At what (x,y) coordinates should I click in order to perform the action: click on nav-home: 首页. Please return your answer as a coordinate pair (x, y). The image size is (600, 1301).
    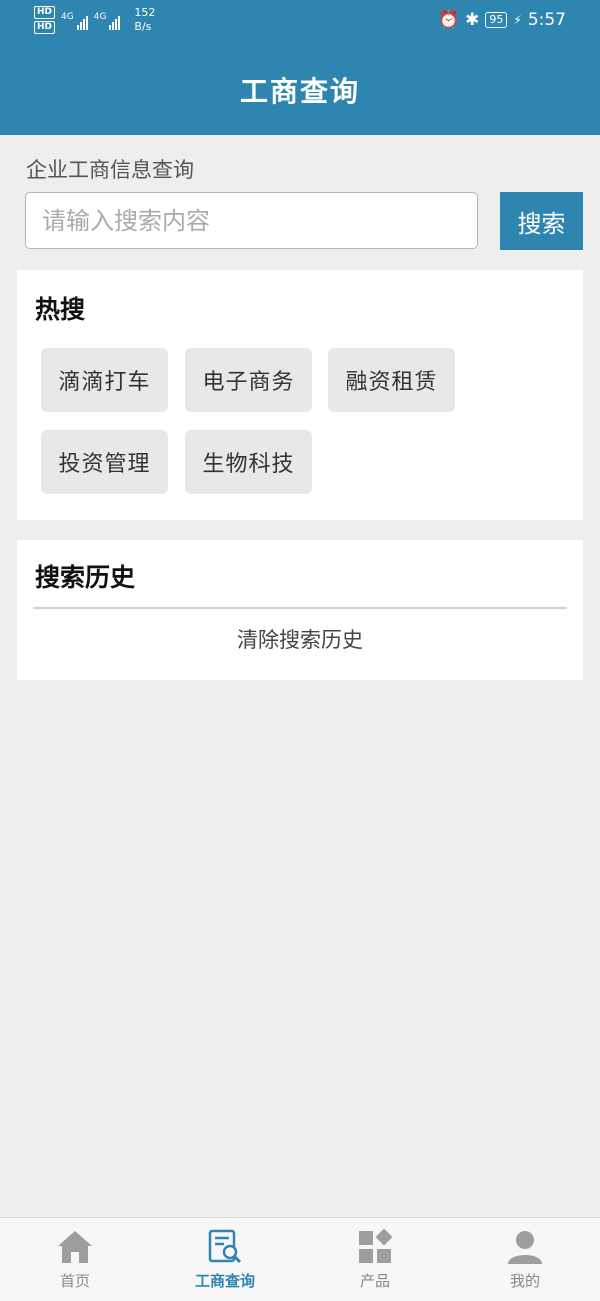
    Looking at the image, I should click on (75, 1259).